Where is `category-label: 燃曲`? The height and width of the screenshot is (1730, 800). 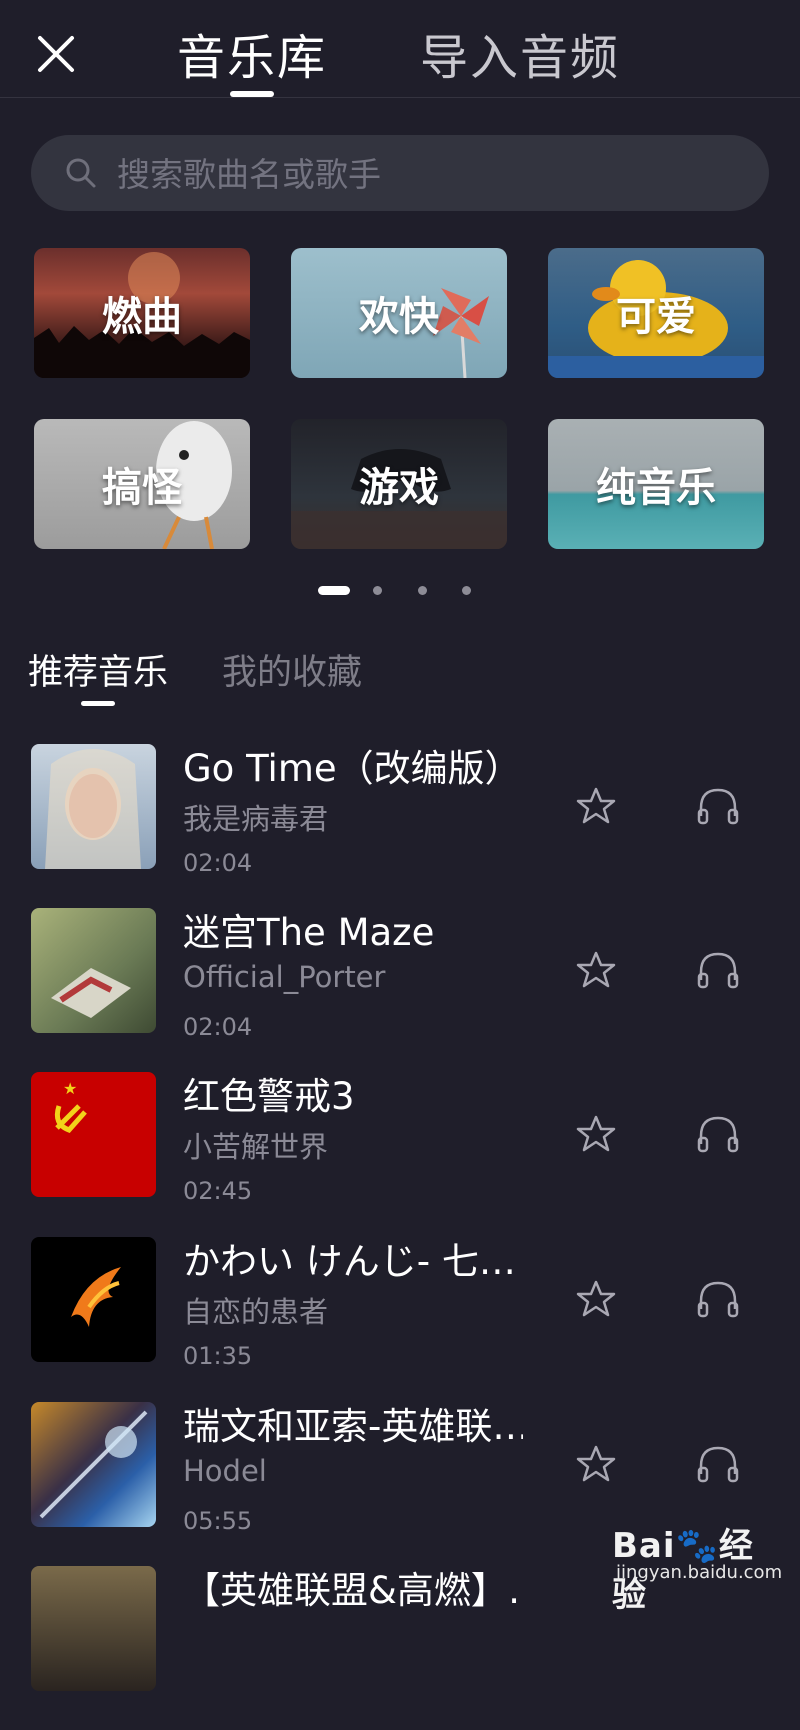 category-label: 燃曲 is located at coordinates (142, 317).